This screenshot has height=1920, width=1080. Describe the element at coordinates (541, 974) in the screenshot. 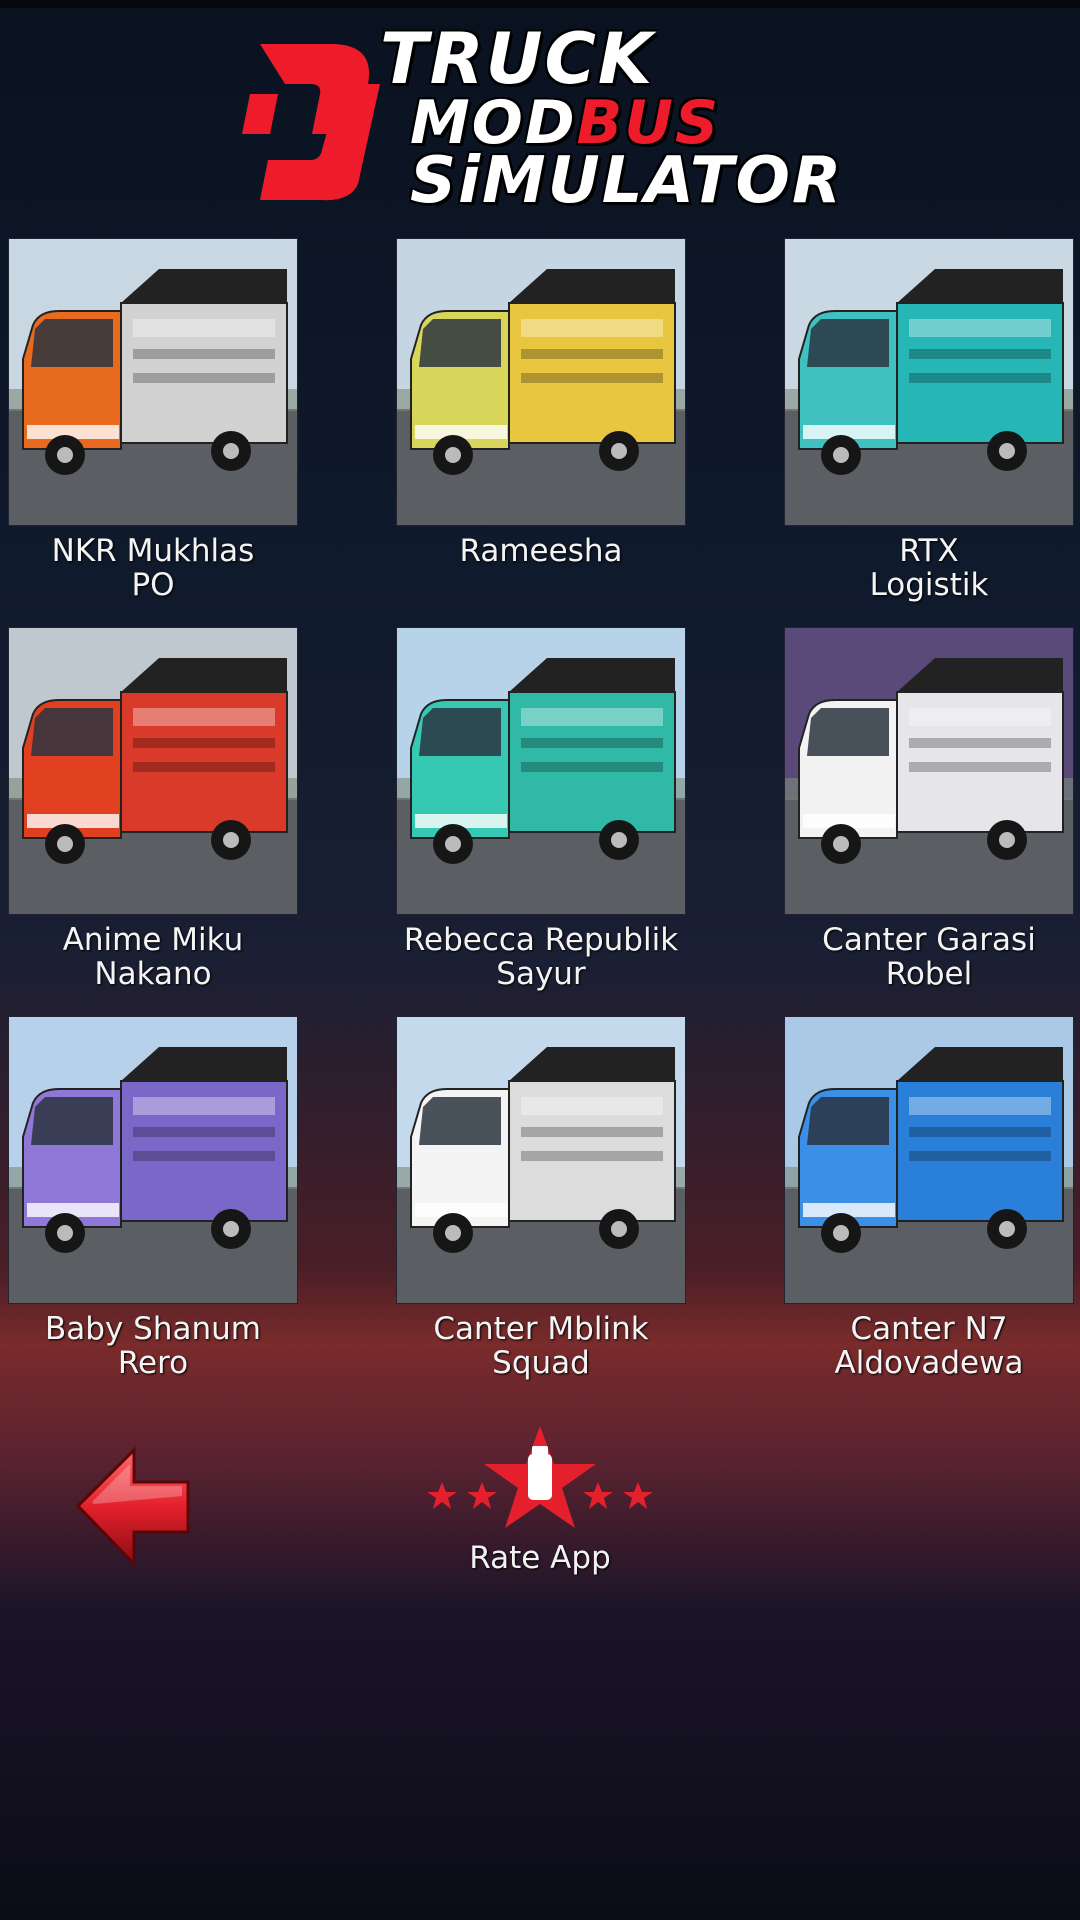

I see `livery-name-line2: Sayur` at that location.